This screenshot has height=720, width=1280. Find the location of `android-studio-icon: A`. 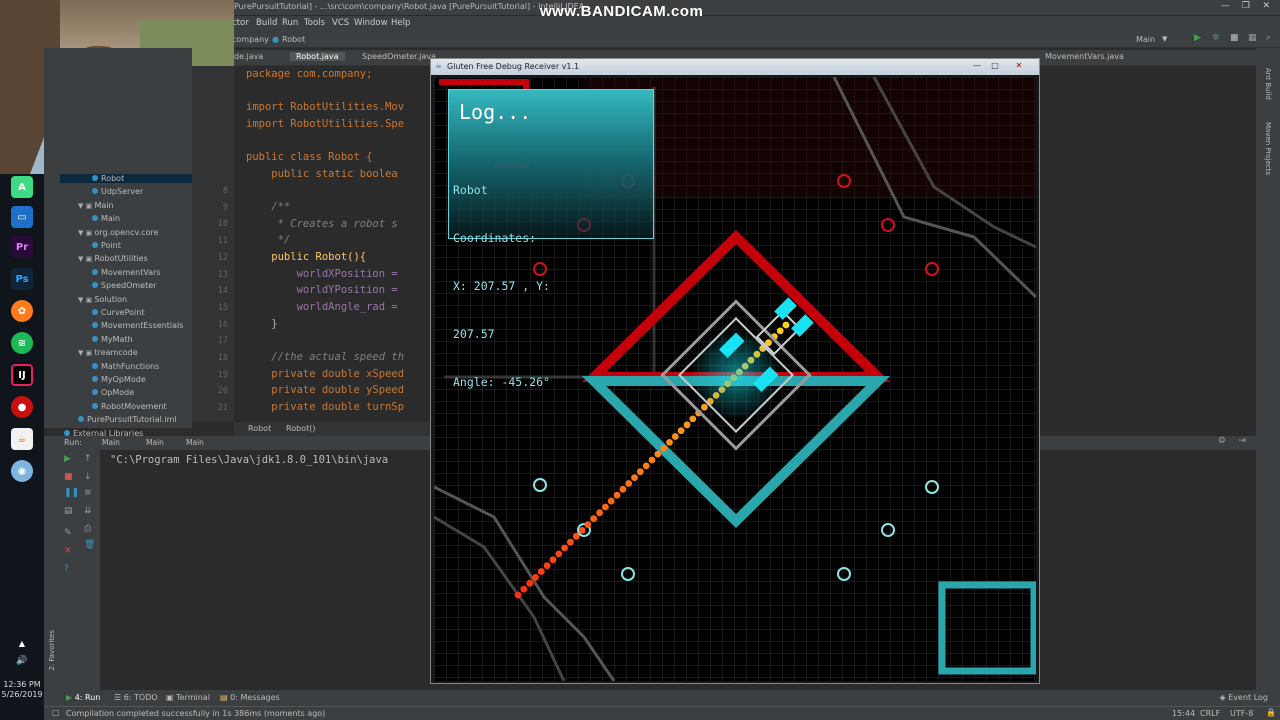

android-studio-icon: A is located at coordinates (22, 187).